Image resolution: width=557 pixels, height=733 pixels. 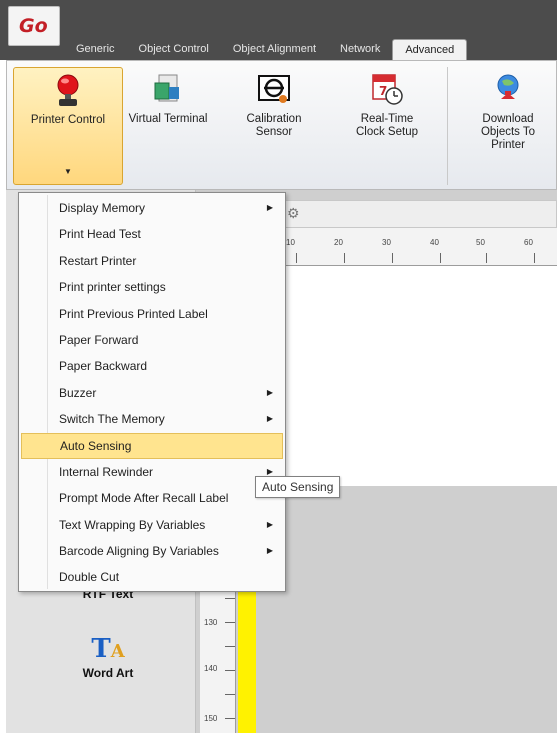 What do you see at coordinates (98, 260) in the screenshot?
I see `menu-item-label: Restart Printer` at bounding box center [98, 260].